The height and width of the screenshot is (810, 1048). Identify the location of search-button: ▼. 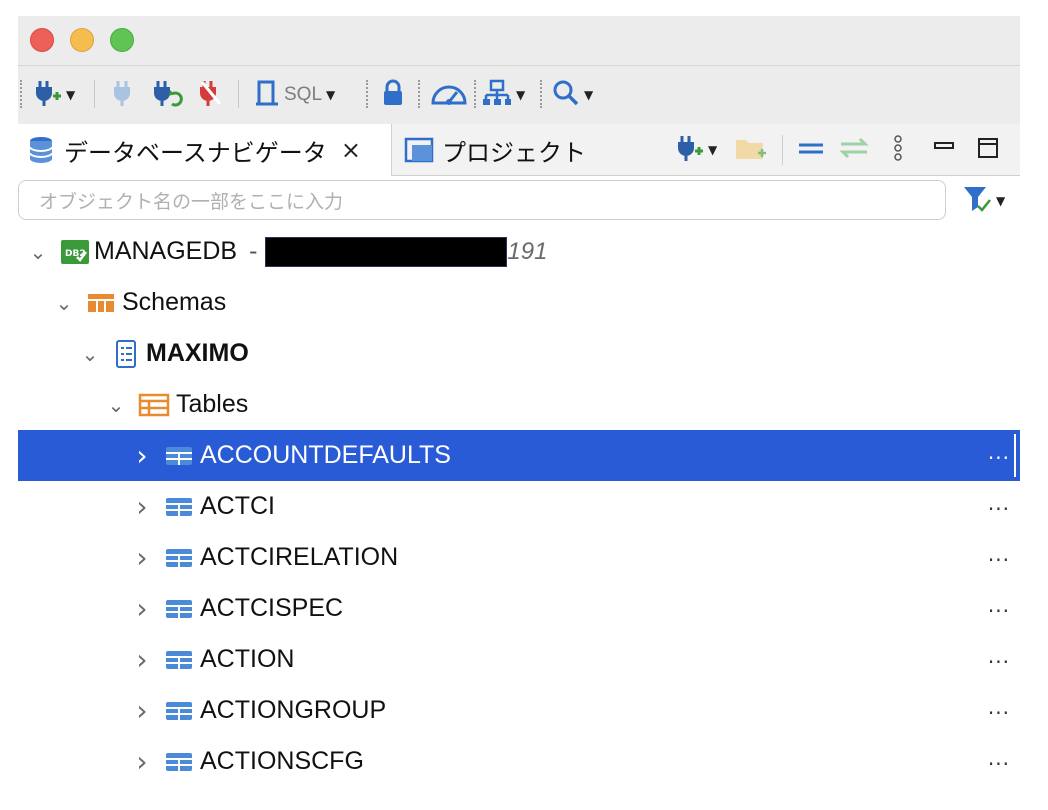
(572, 95).